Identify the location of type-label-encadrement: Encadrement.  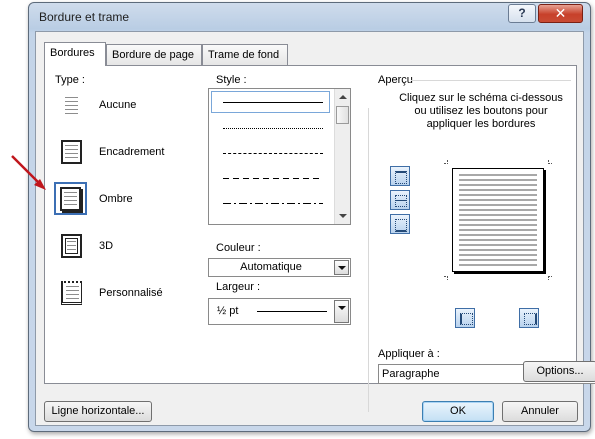
(132, 152).